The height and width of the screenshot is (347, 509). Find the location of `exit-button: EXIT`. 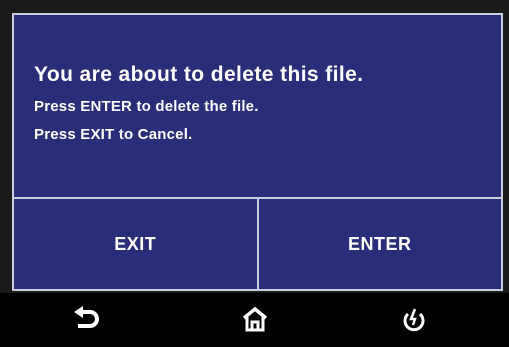

exit-button: EXIT is located at coordinates (136, 244).